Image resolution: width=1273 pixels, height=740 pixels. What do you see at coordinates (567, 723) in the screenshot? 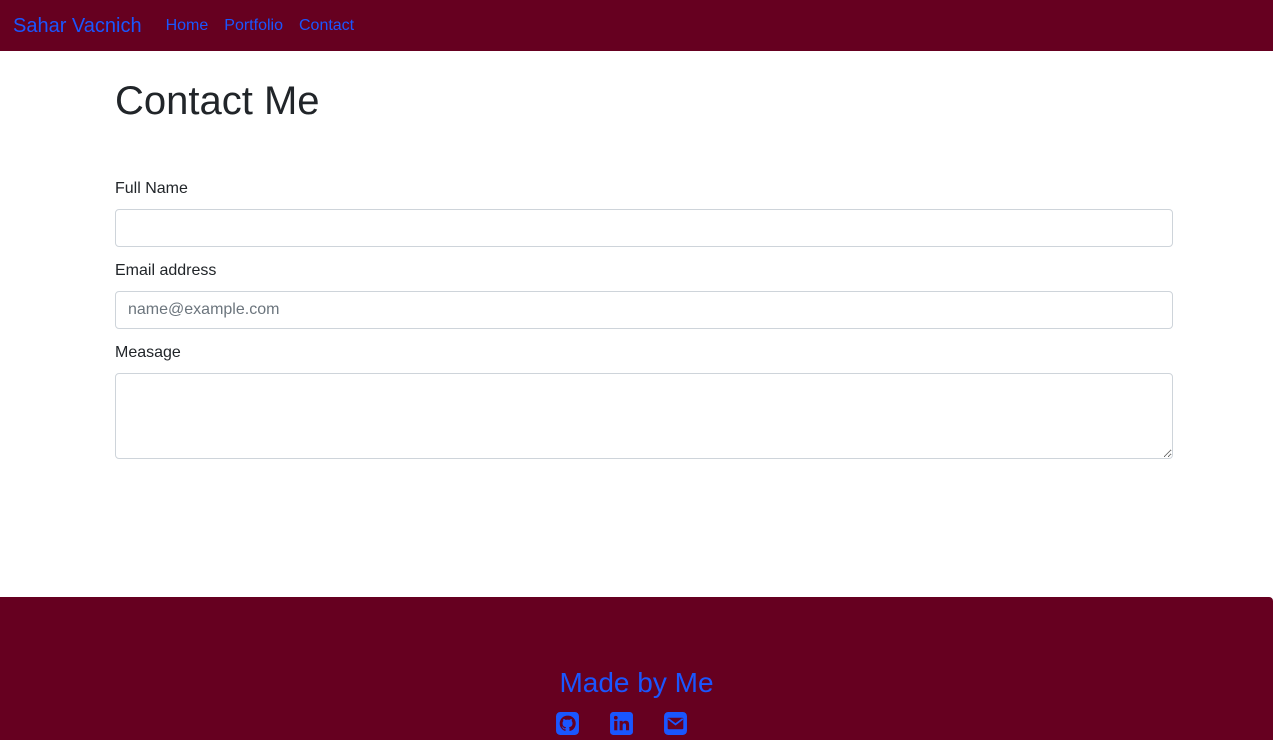
I see `github-icon` at bounding box center [567, 723].